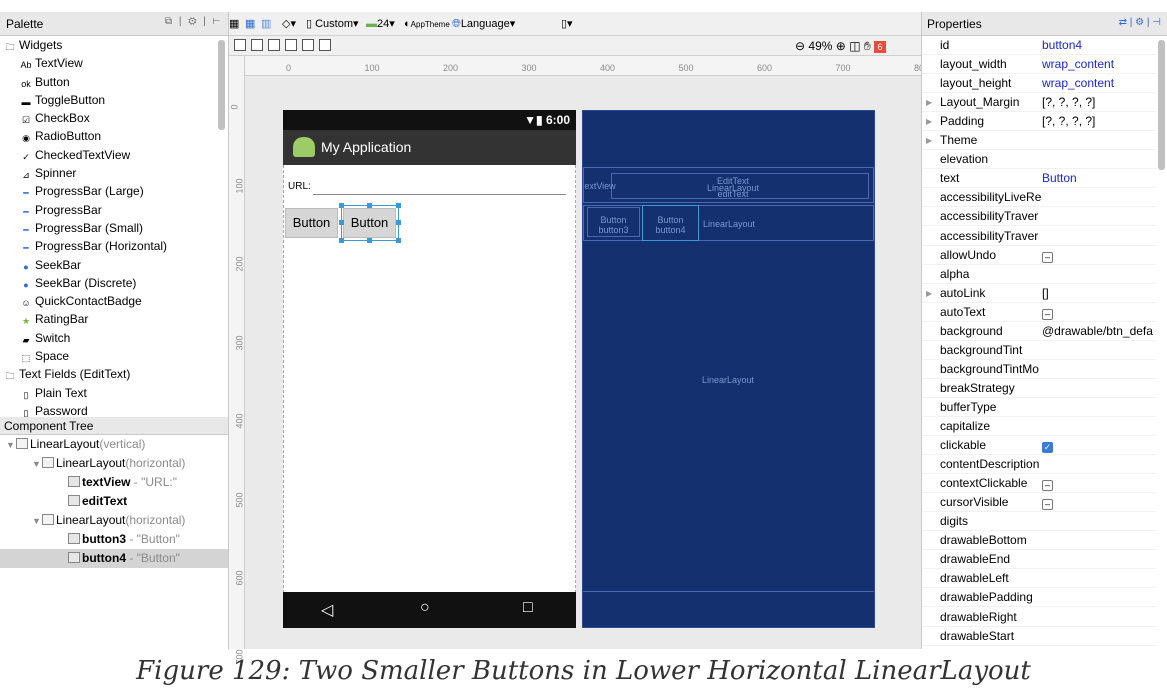 The width and height of the screenshot is (1167, 694). What do you see at coordinates (1099, 178) in the screenshot?
I see `property-value: Button` at bounding box center [1099, 178].